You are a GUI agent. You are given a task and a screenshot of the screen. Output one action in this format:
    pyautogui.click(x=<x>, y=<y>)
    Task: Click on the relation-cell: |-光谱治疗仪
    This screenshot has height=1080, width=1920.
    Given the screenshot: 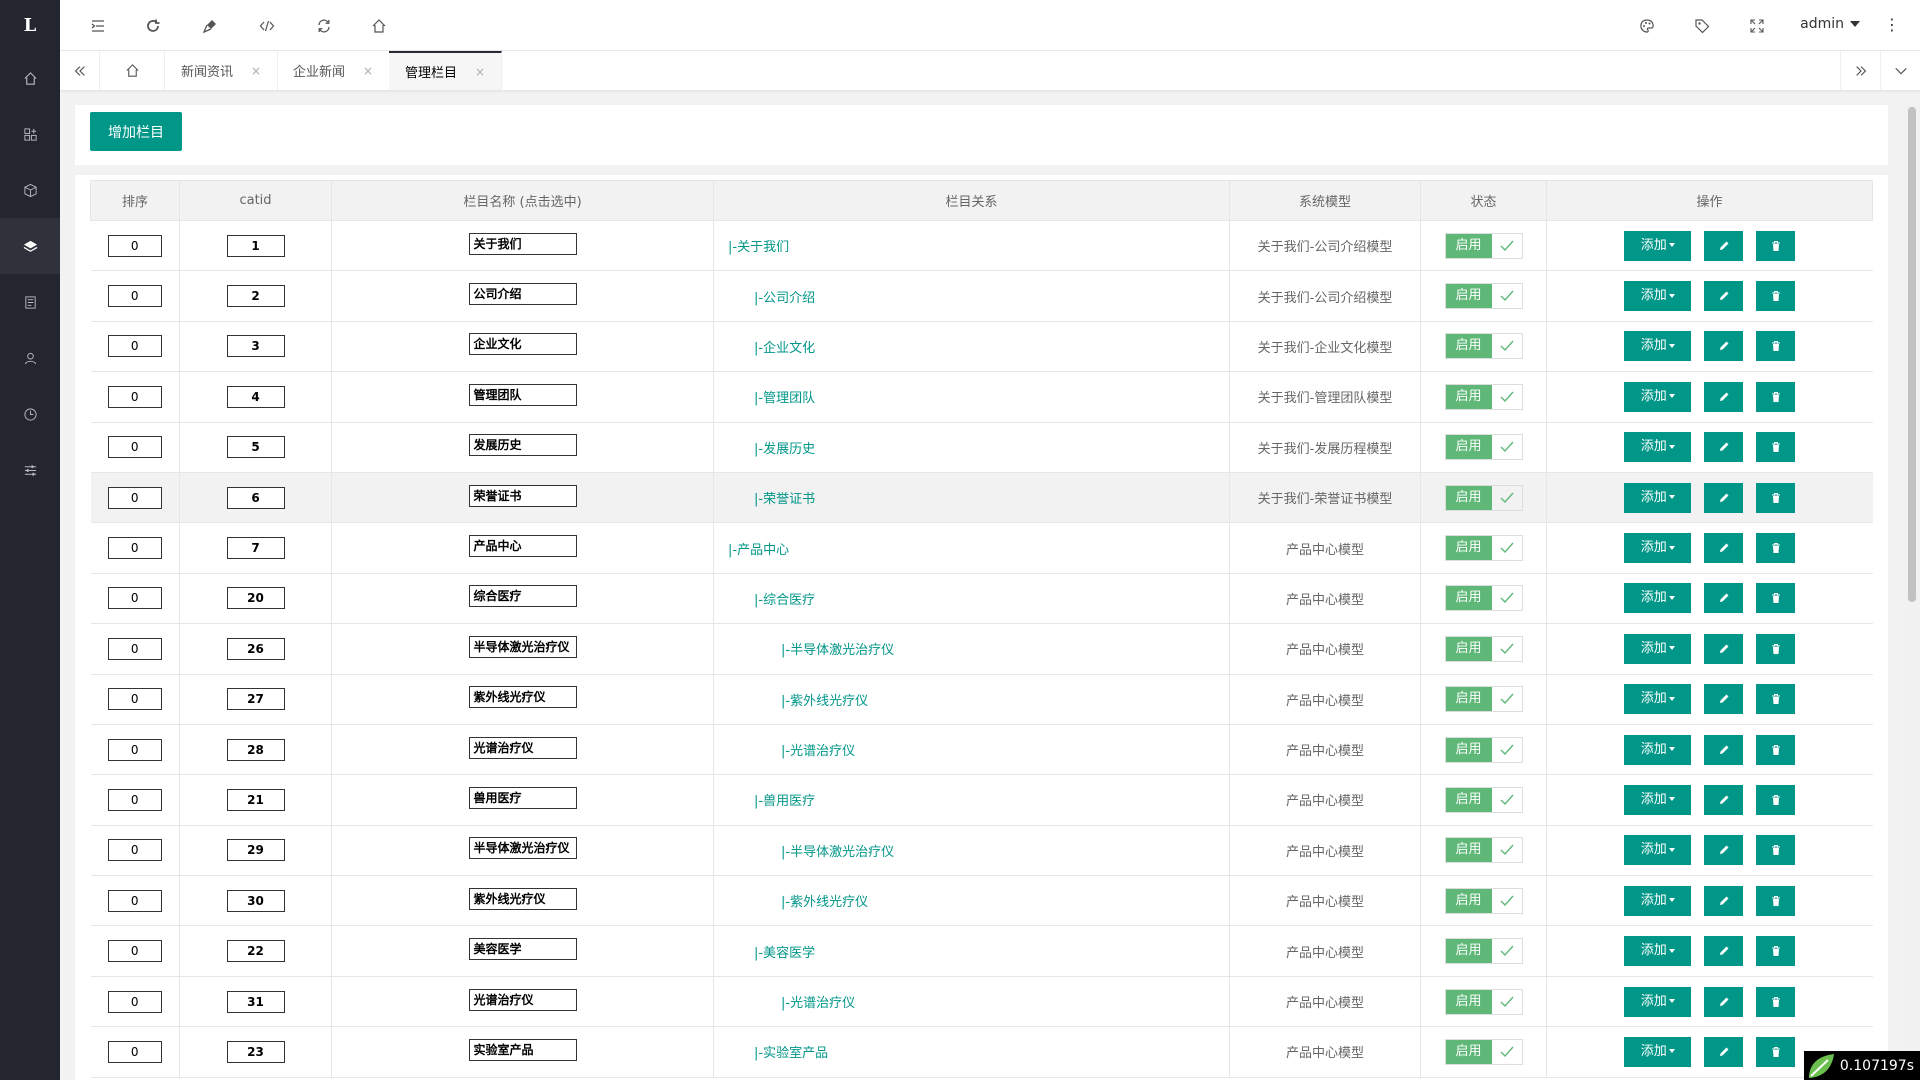 What is the action you would take?
    pyautogui.click(x=971, y=750)
    